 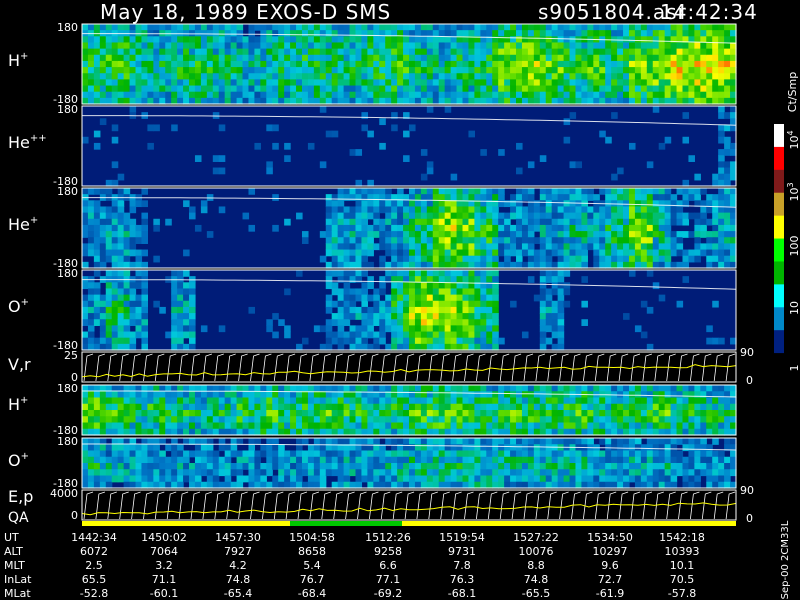 What do you see at coordinates (67, 273) in the screenshot?
I see `y-tick-top-o-plus: 180` at bounding box center [67, 273].